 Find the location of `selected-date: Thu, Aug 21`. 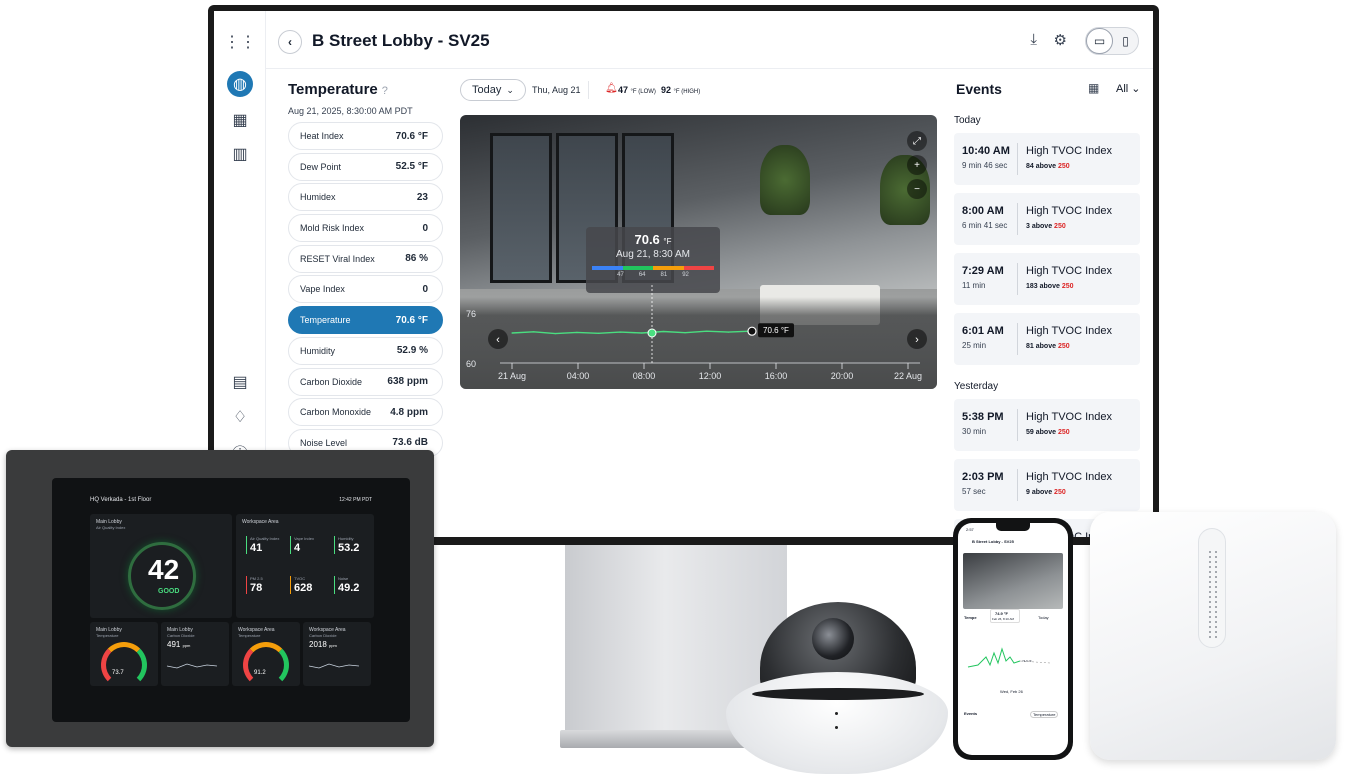

selected-date: Thu, Aug 21 is located at coordinates (556, 90).